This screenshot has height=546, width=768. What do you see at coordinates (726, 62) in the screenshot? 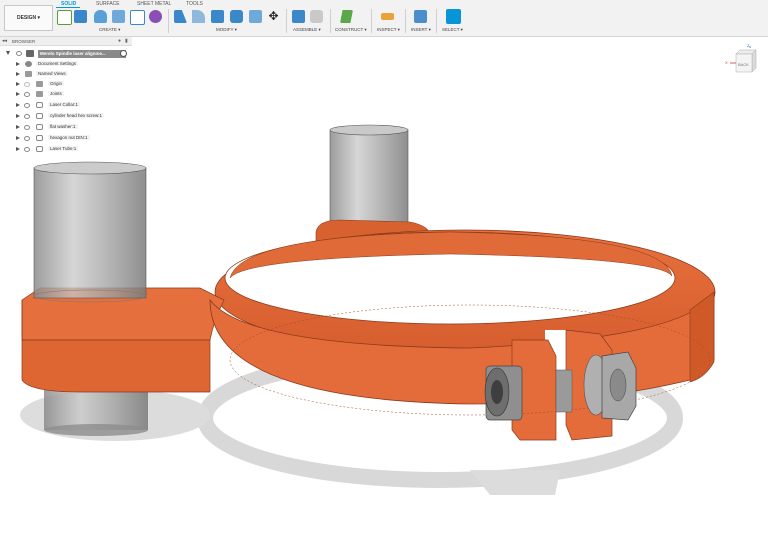
I see `x-axis-label: X` at bounding box center [726, 62].